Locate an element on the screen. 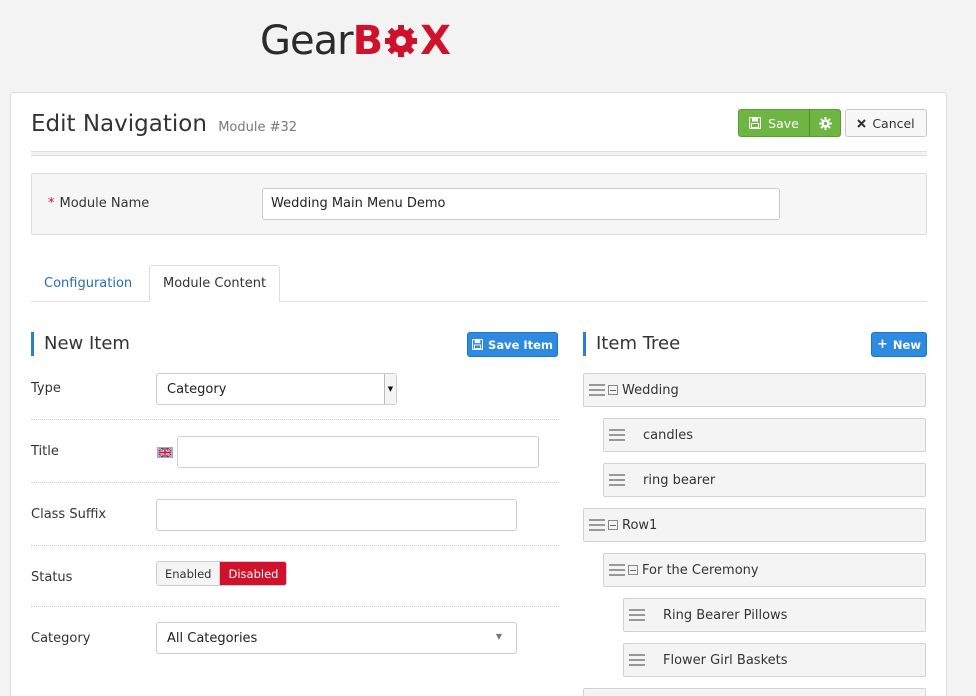 This screenshot has width=976, height=696. logo-letter-b: B is located at coordinates (367, 41).